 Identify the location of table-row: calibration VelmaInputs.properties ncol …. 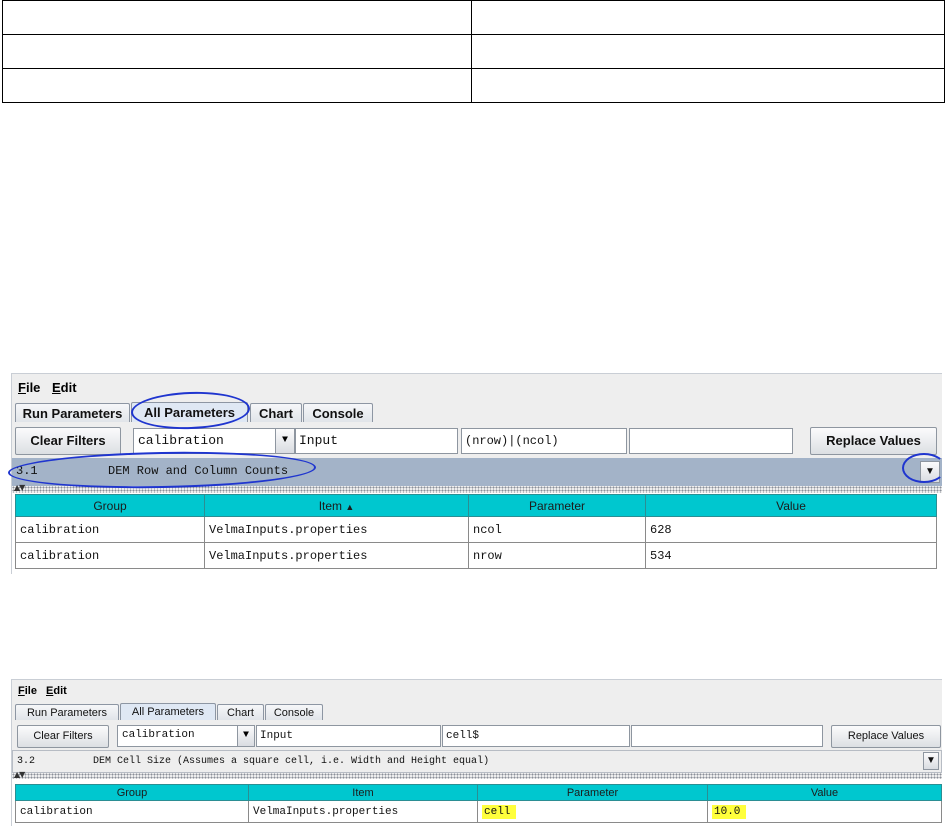
(476, 529).